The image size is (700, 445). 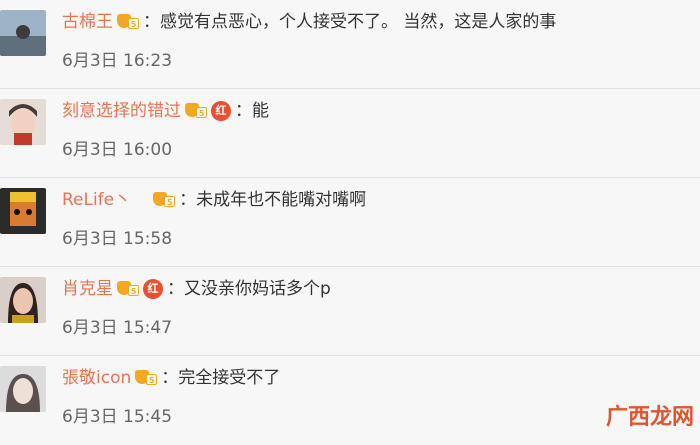 I want to click on comment-text: 感觉有点恶心，个人接受不了。 当然，这是人家的事, so click(x=358, y=22).